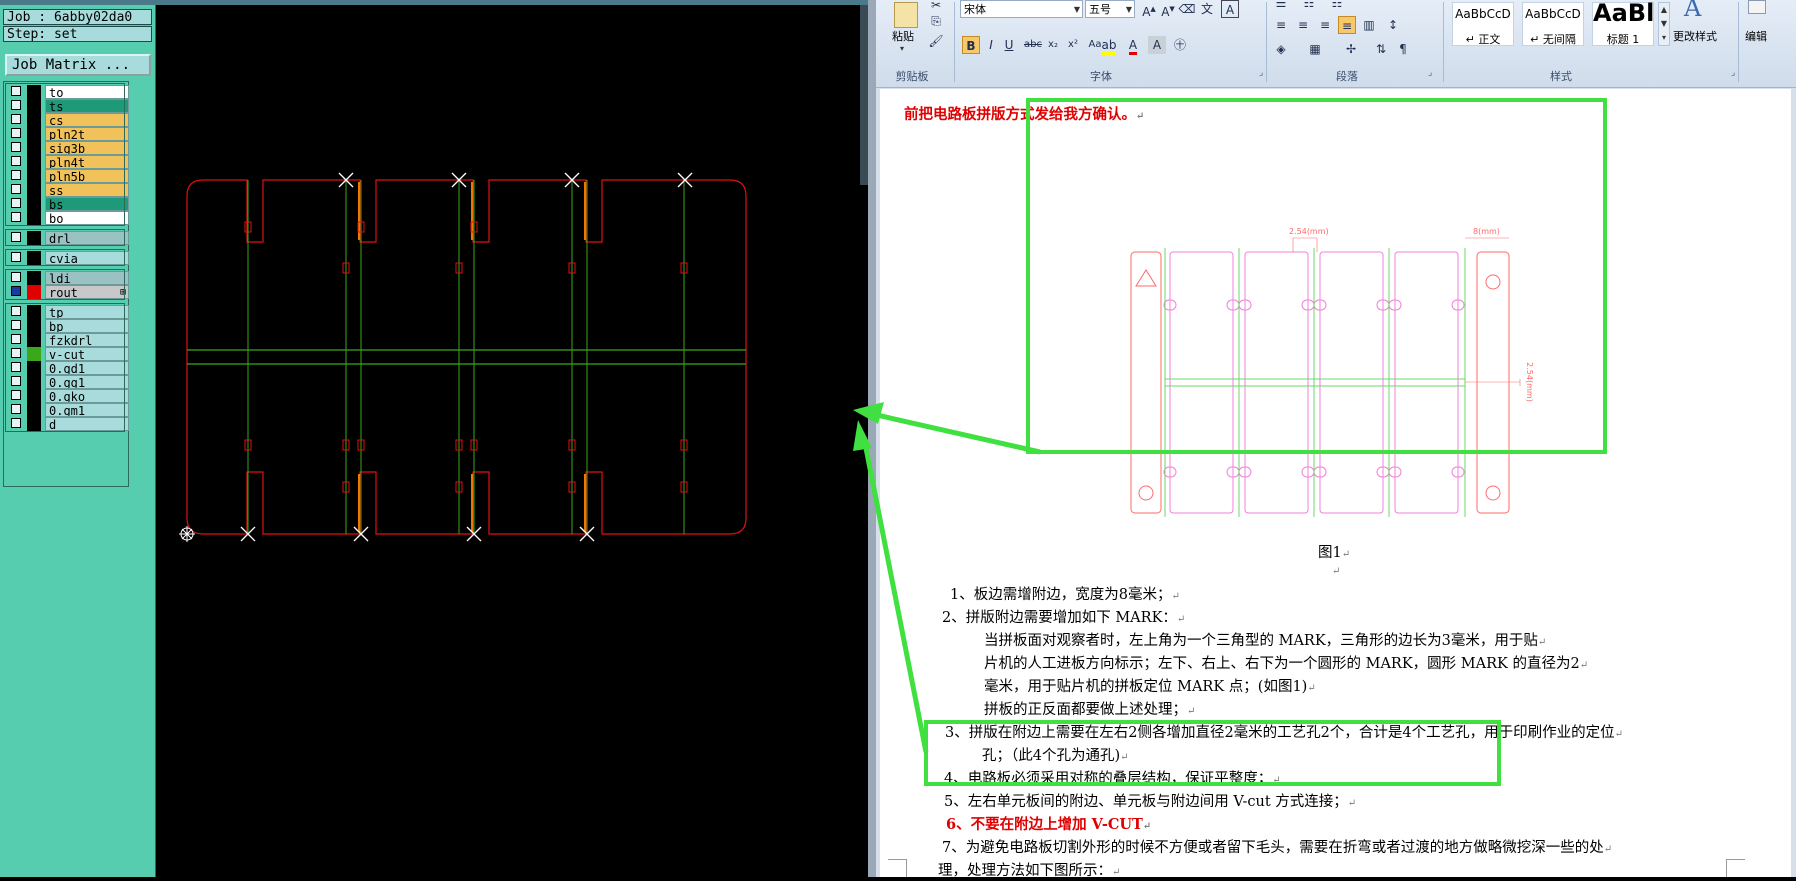 The image size is (1796, 881). Describe the element at coordinates (1157, 45) in the screenshot. I see `char-shading-icon: A` at that location.